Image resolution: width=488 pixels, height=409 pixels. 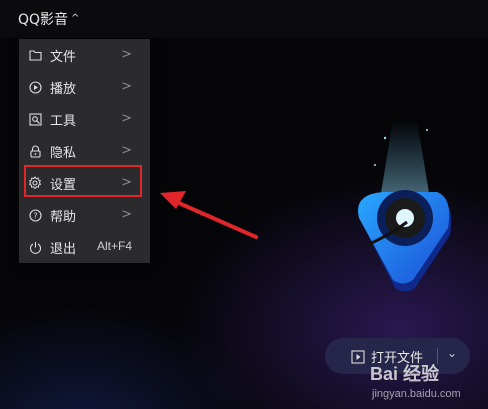 I want to click on menu-item-play: 播放 >, so click(x=84, y=87).